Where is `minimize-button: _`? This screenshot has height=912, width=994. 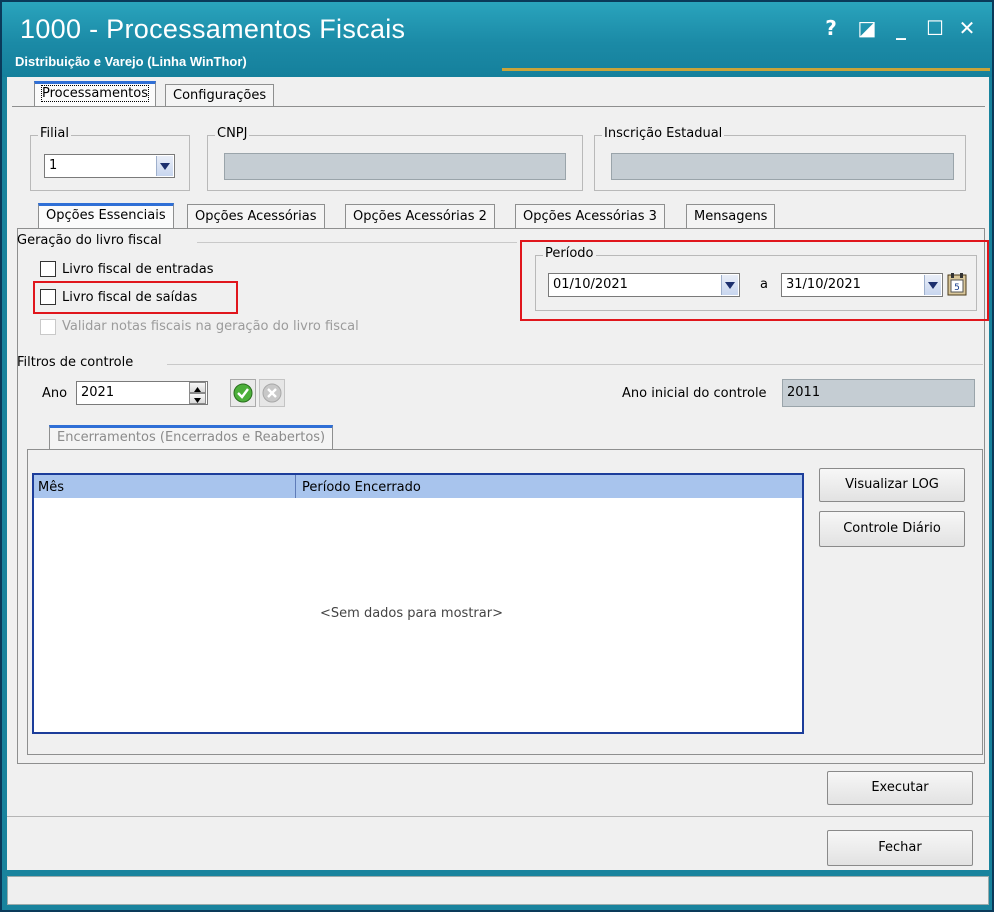
minimize-button: _ is located at coordinates (901, 28).